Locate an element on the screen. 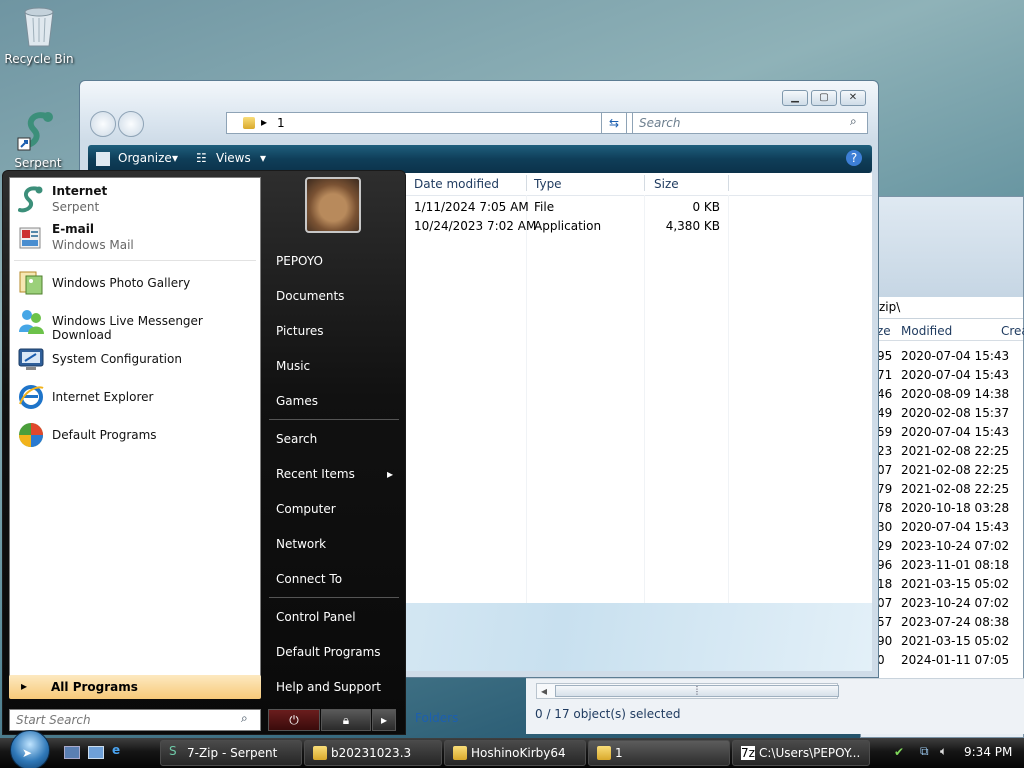 The width and height of the screenshot is (1024, 768). organize-dropdown-icon: ▾ is located at coordinates (175, 158).